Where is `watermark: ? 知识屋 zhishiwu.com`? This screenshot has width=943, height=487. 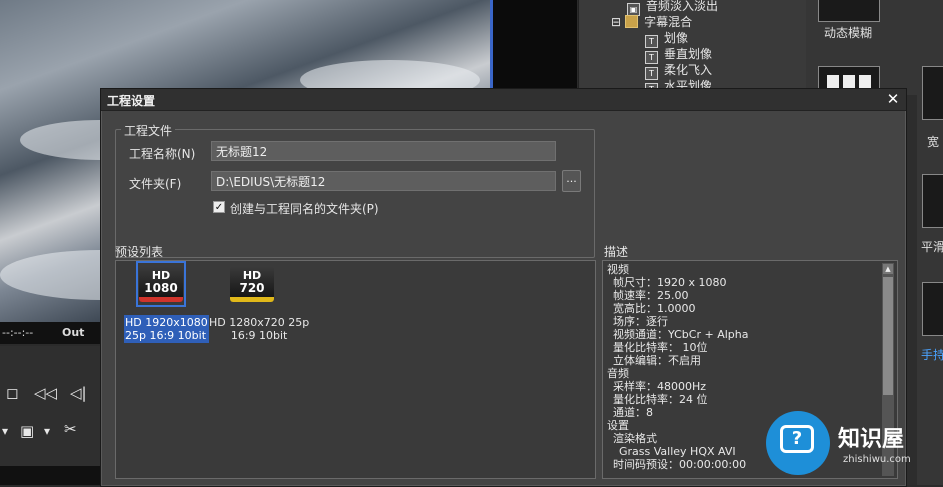 watermark: ? 知识屋 zhishiwu.com is located at coordinates (854, 446).